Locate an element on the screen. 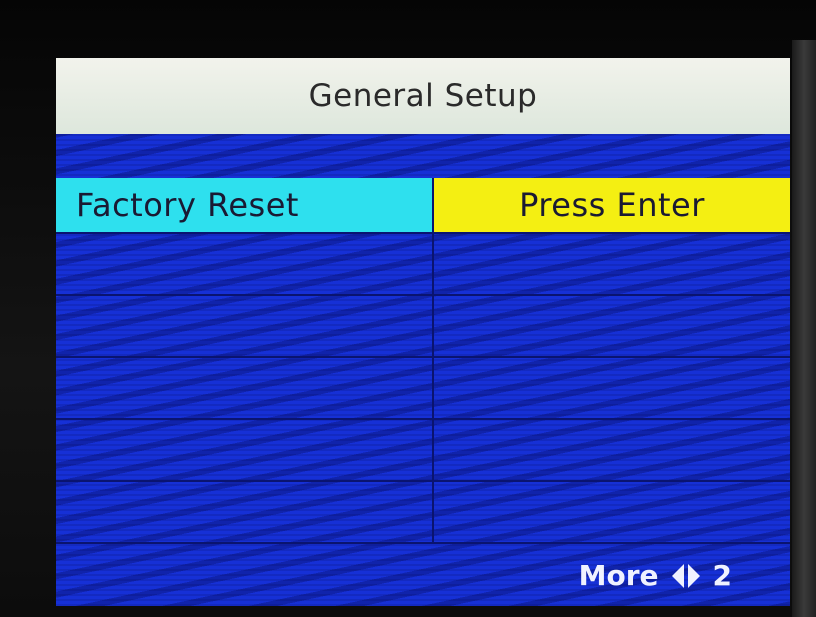 This screenshot has width=816, height=617. page-number: 2 is located at coordinates (722, 575).